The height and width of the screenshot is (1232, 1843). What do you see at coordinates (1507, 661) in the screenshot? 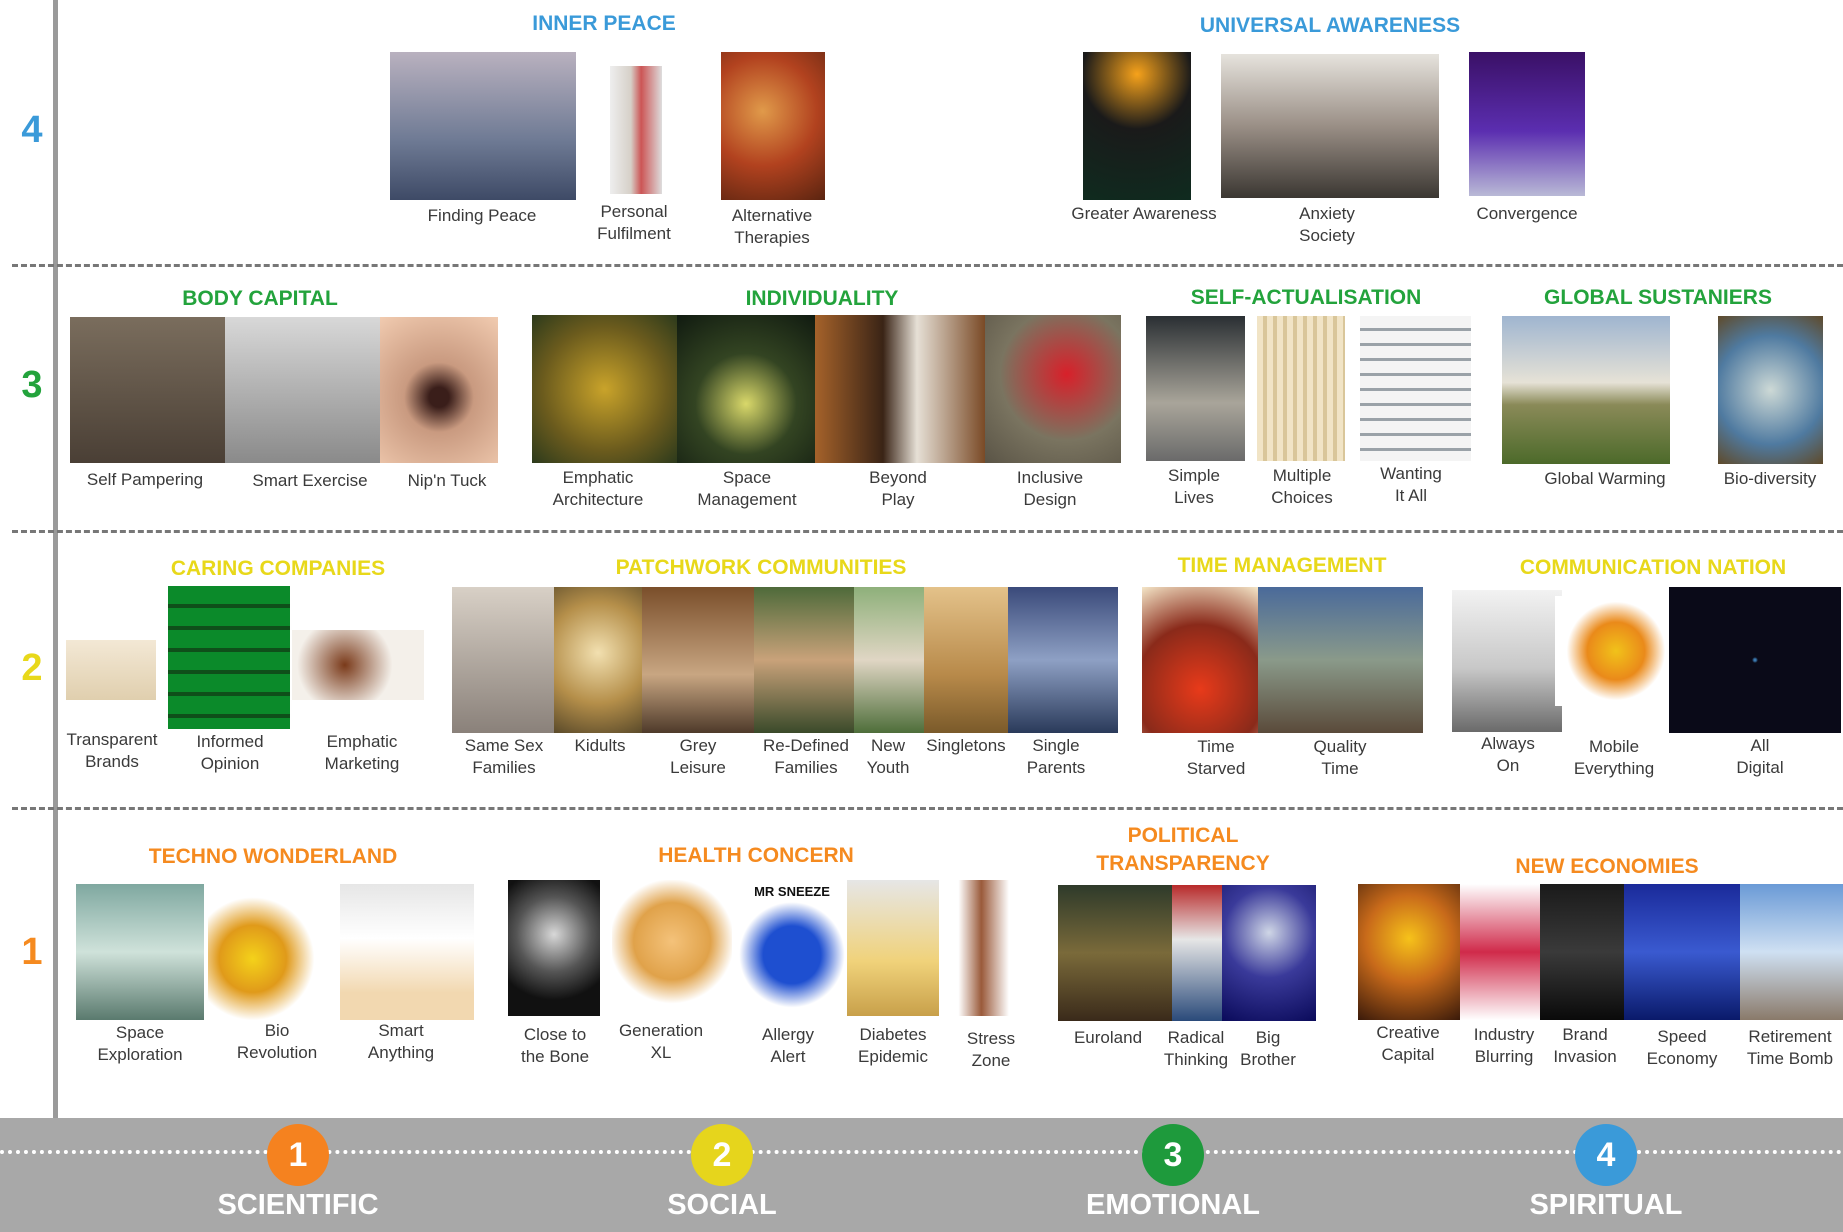
I see `computer-room-image` at bounding box center [1507, 661].